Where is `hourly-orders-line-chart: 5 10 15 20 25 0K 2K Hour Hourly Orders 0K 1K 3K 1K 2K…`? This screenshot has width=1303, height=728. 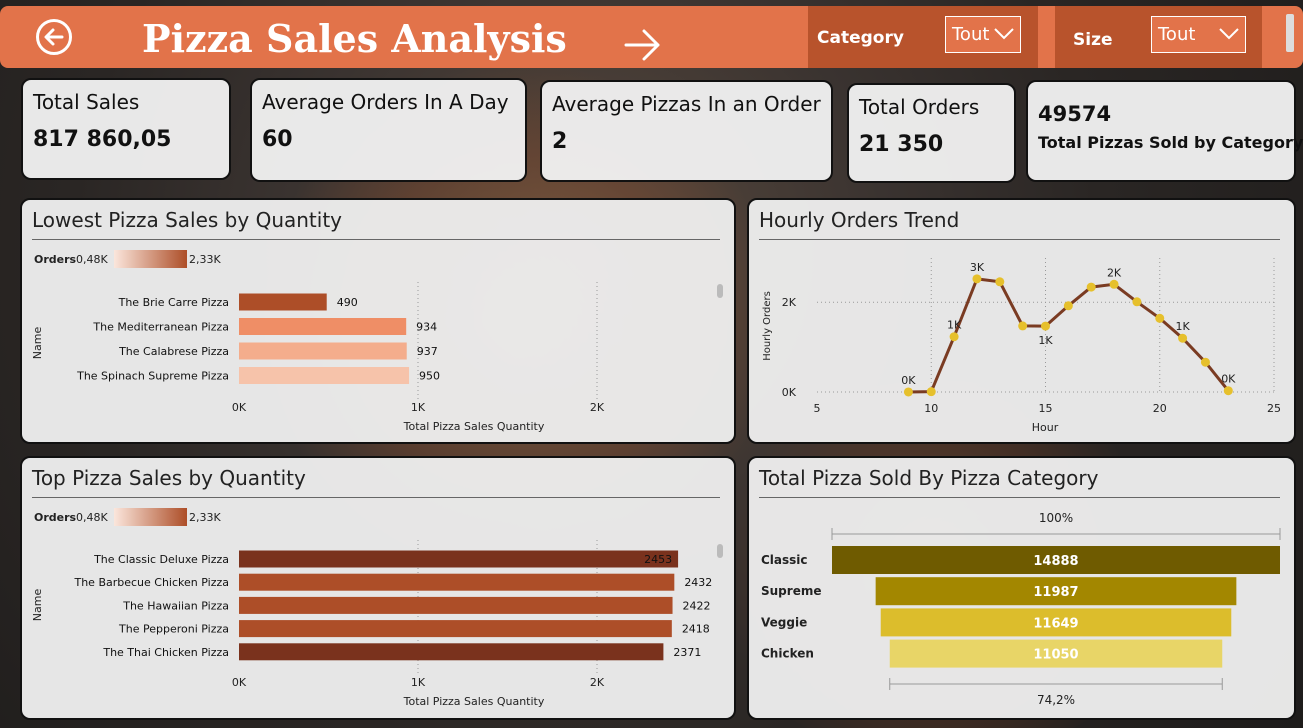
hourly-orders-line-chart: 5 10 15 20 25 0K 2K Hour Hourly Orders 0K 1K 3K 1K 2K… is located at coordinates (1021, 346).